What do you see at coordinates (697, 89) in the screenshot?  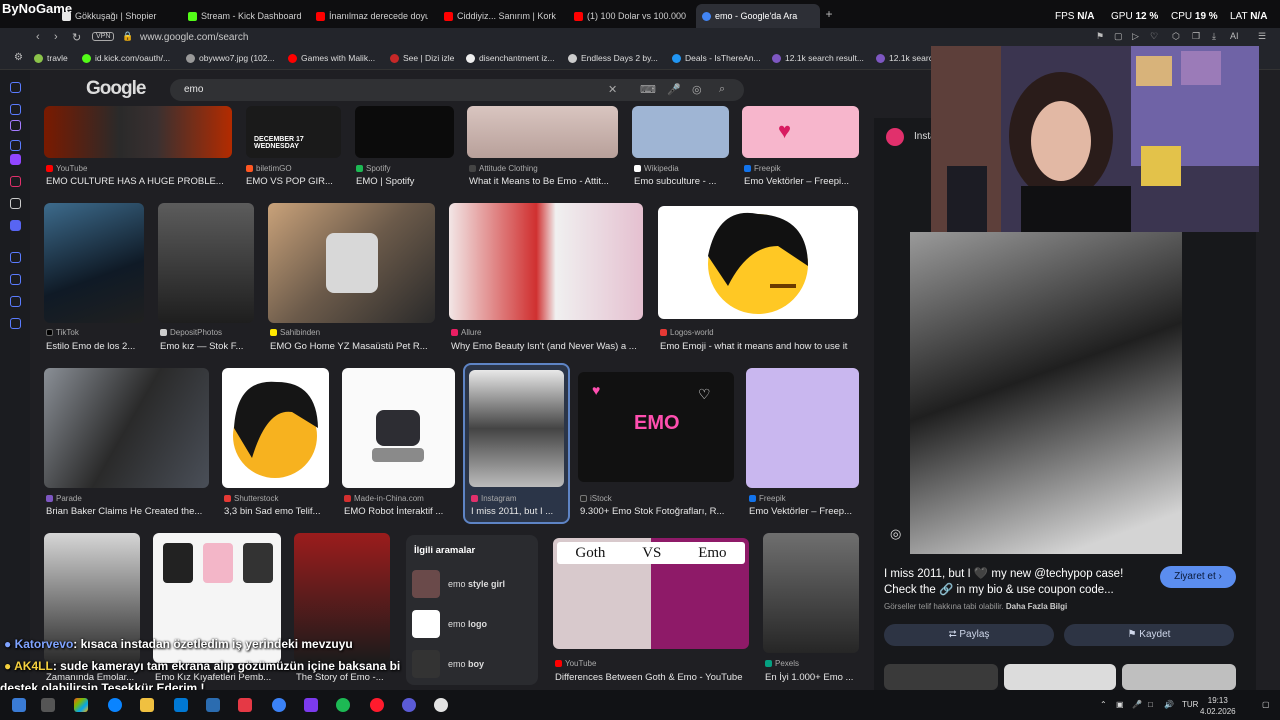 I see `lens-icon: ◎` at bounding box center [697, 89].